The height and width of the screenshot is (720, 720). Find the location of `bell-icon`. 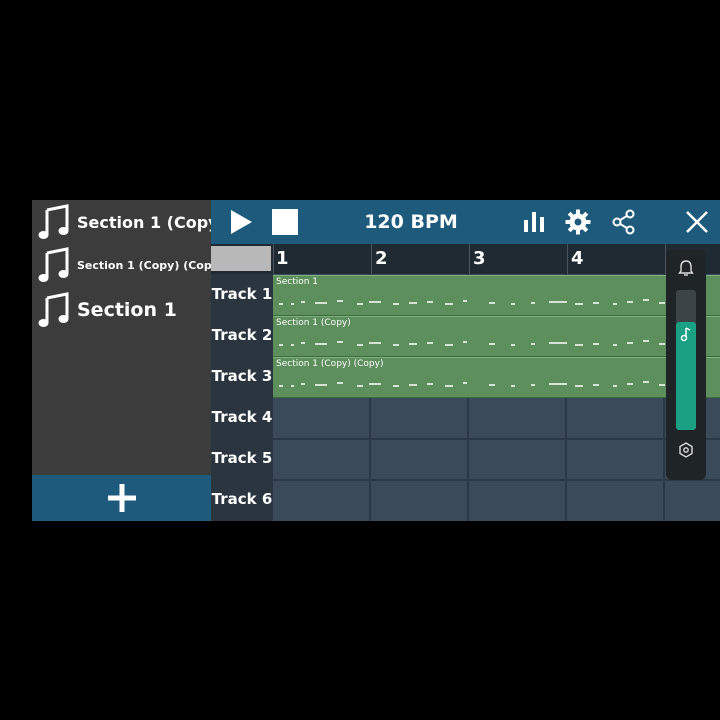

bell-icon is located at coordinates (686, 268).